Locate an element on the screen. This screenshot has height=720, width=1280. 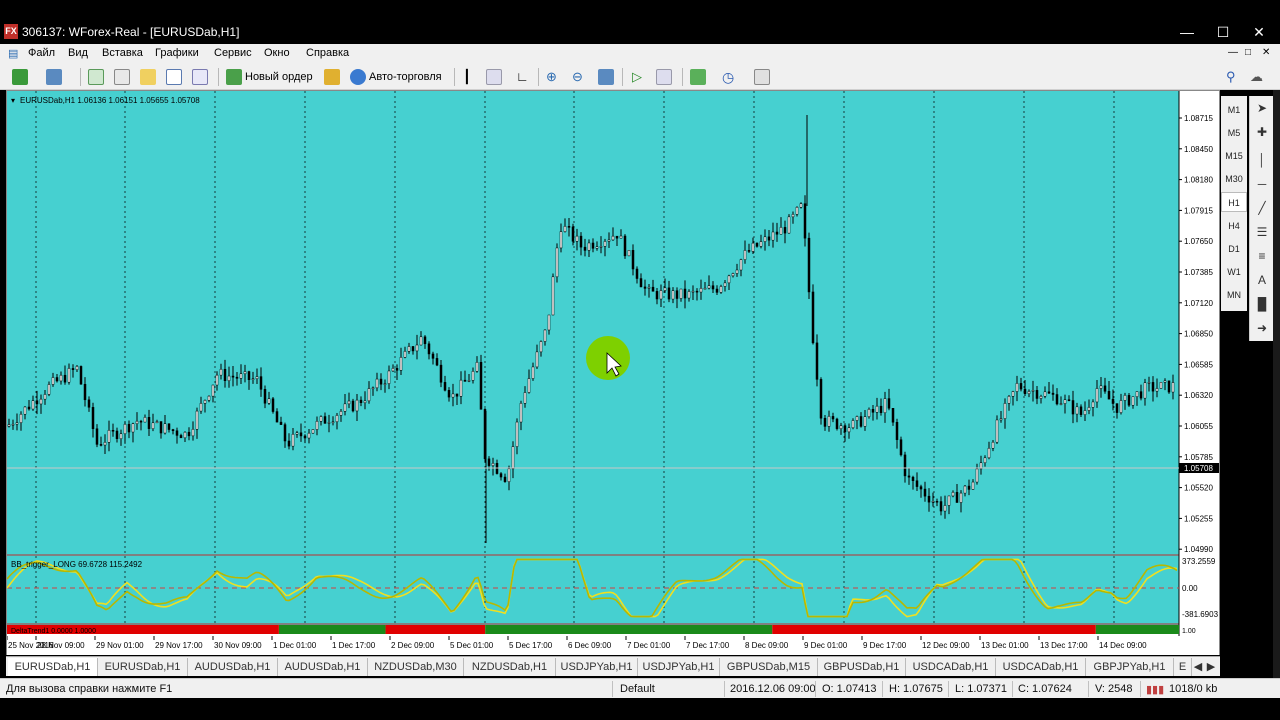
bar-chart-icon: ┃ is located at coordinates (467, 77).